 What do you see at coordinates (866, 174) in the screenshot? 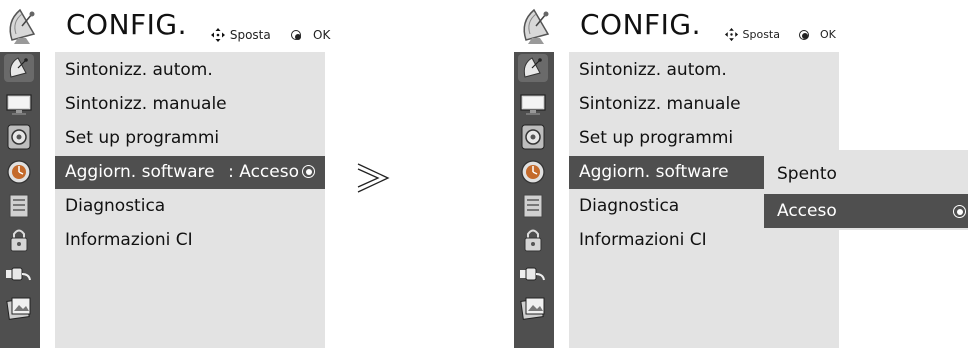
I see `option-spento: Spento` at bounding box center [866, 174].